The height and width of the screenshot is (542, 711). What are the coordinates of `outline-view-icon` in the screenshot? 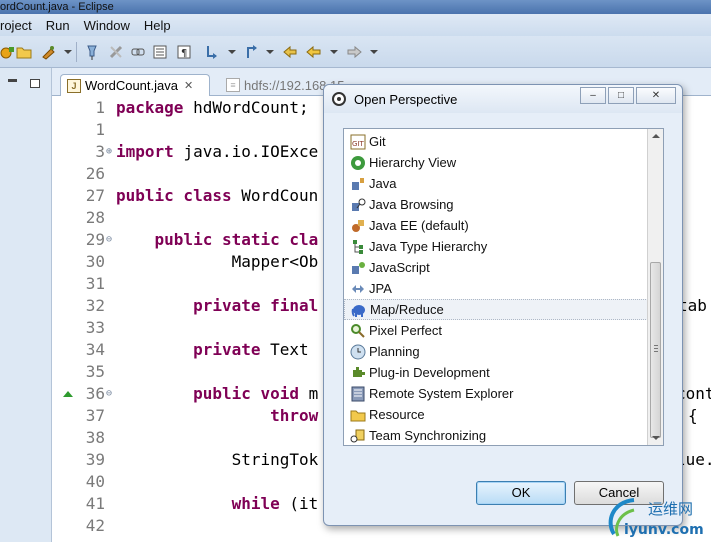 It's located at (160, 52).